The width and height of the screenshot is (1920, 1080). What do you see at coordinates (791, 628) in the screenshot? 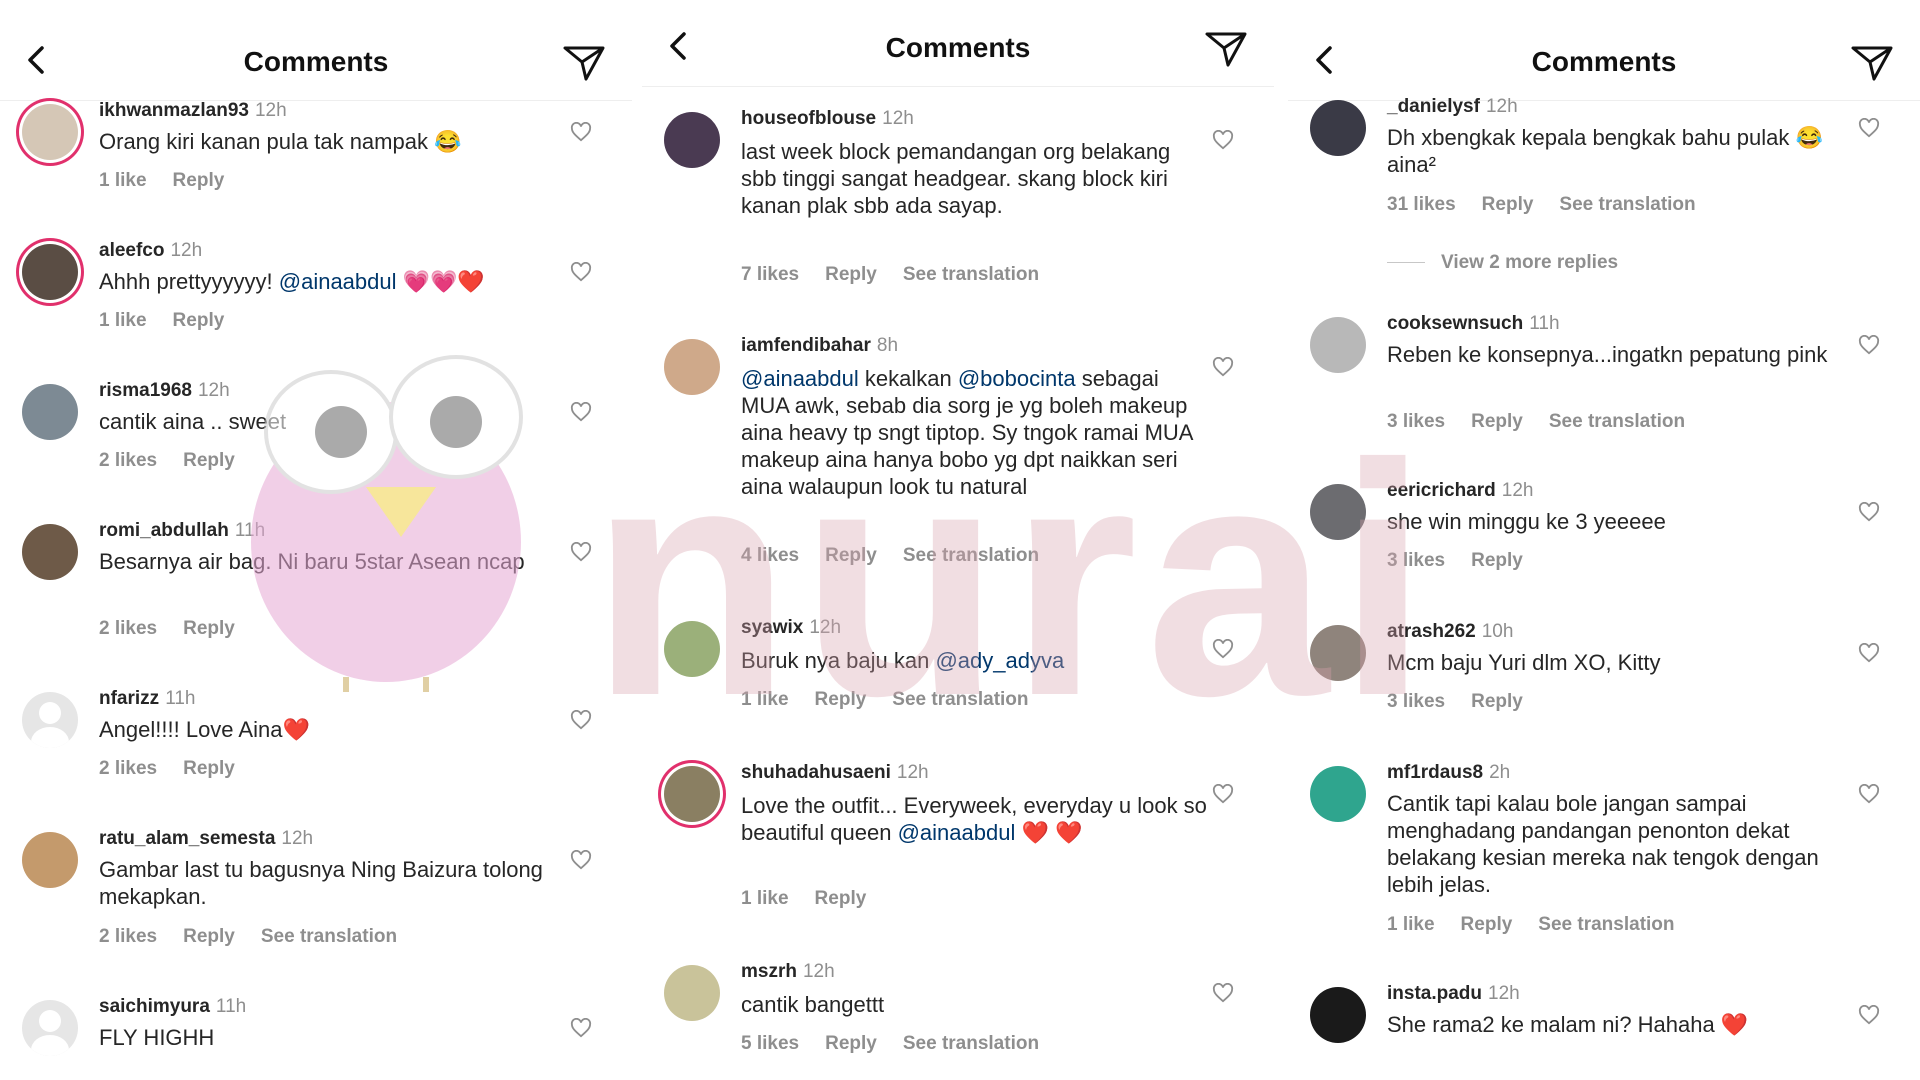
I see `comment-username: syawix 12h` at bounding box center [791, 628].